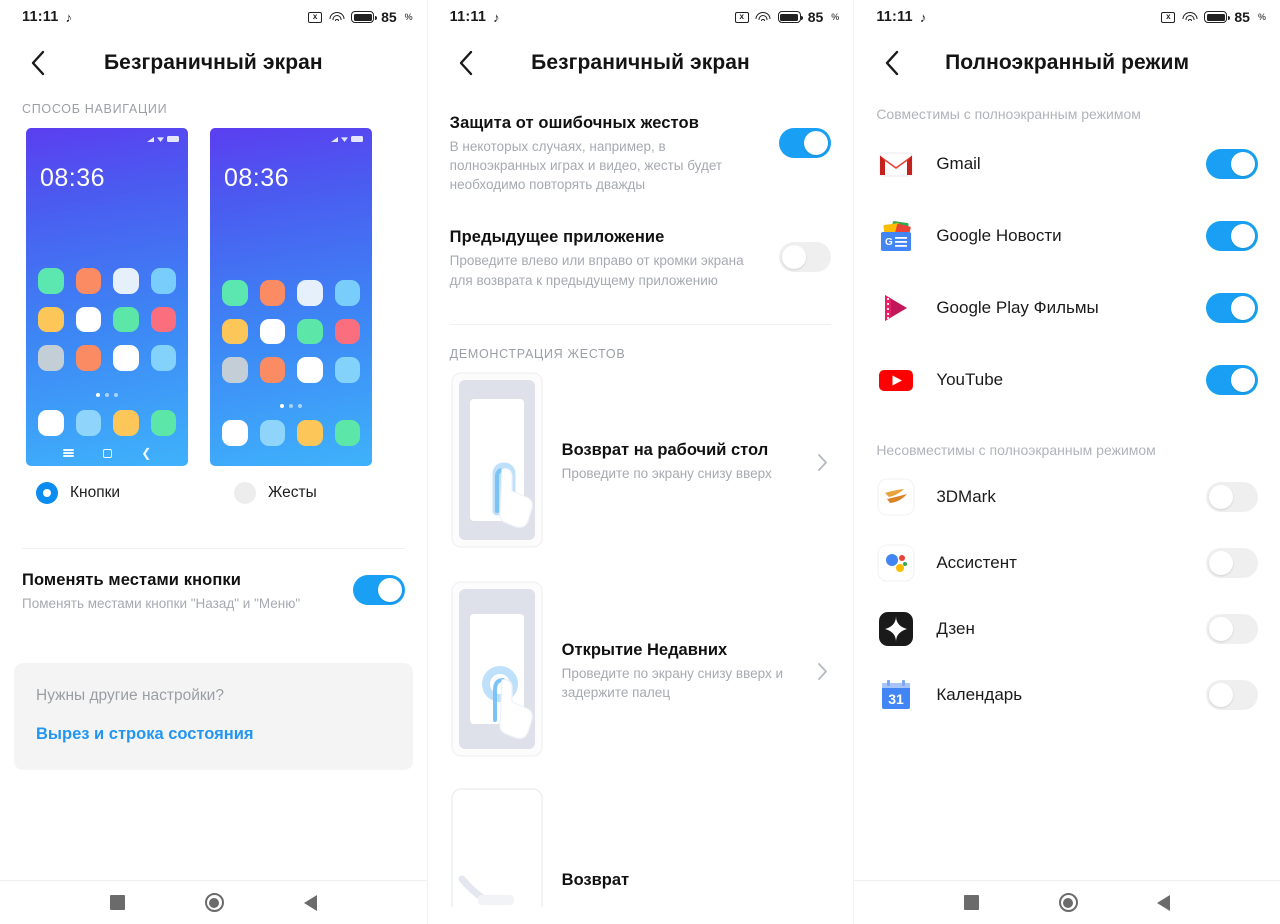 The height and width of the screenshot is (924, 1280). Describe the element at coordinates (595, 879) in the screenshot. I see `gesture-title: Возврат` at that location.